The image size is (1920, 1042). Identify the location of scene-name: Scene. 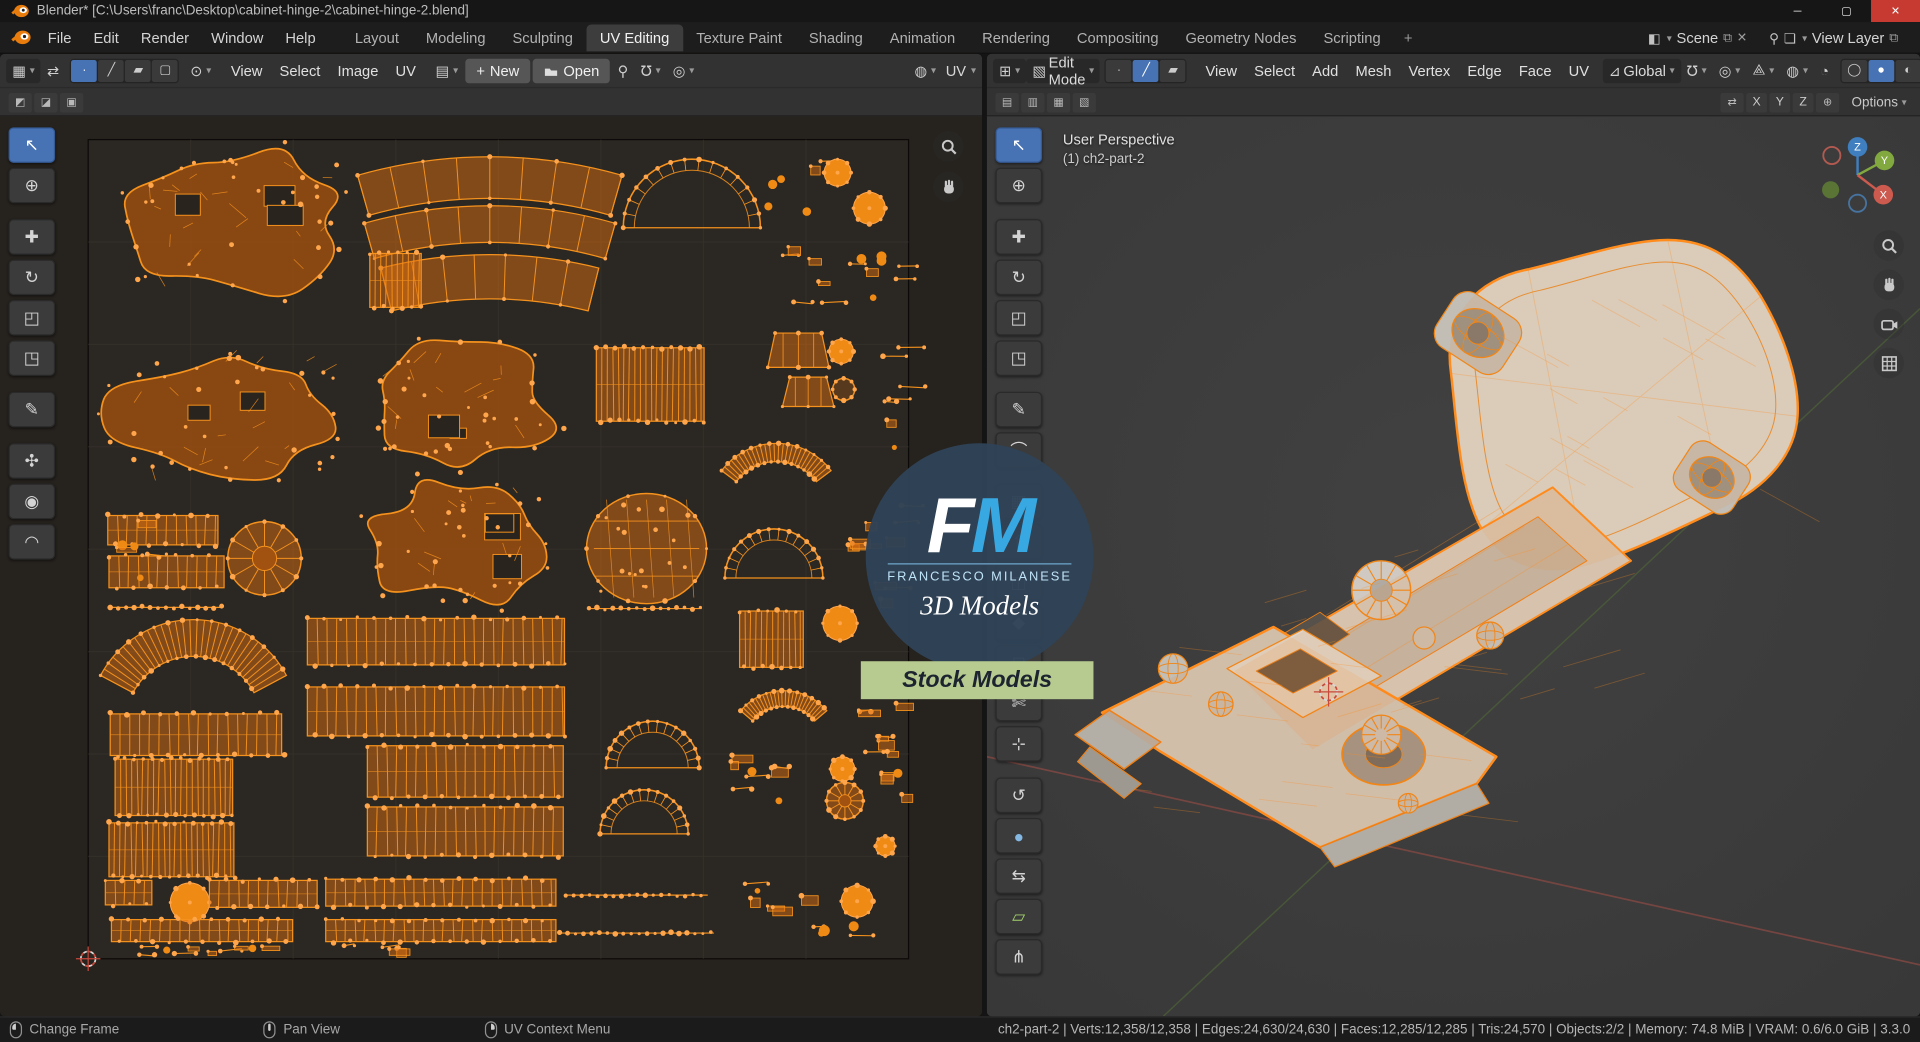
(1698, 37).